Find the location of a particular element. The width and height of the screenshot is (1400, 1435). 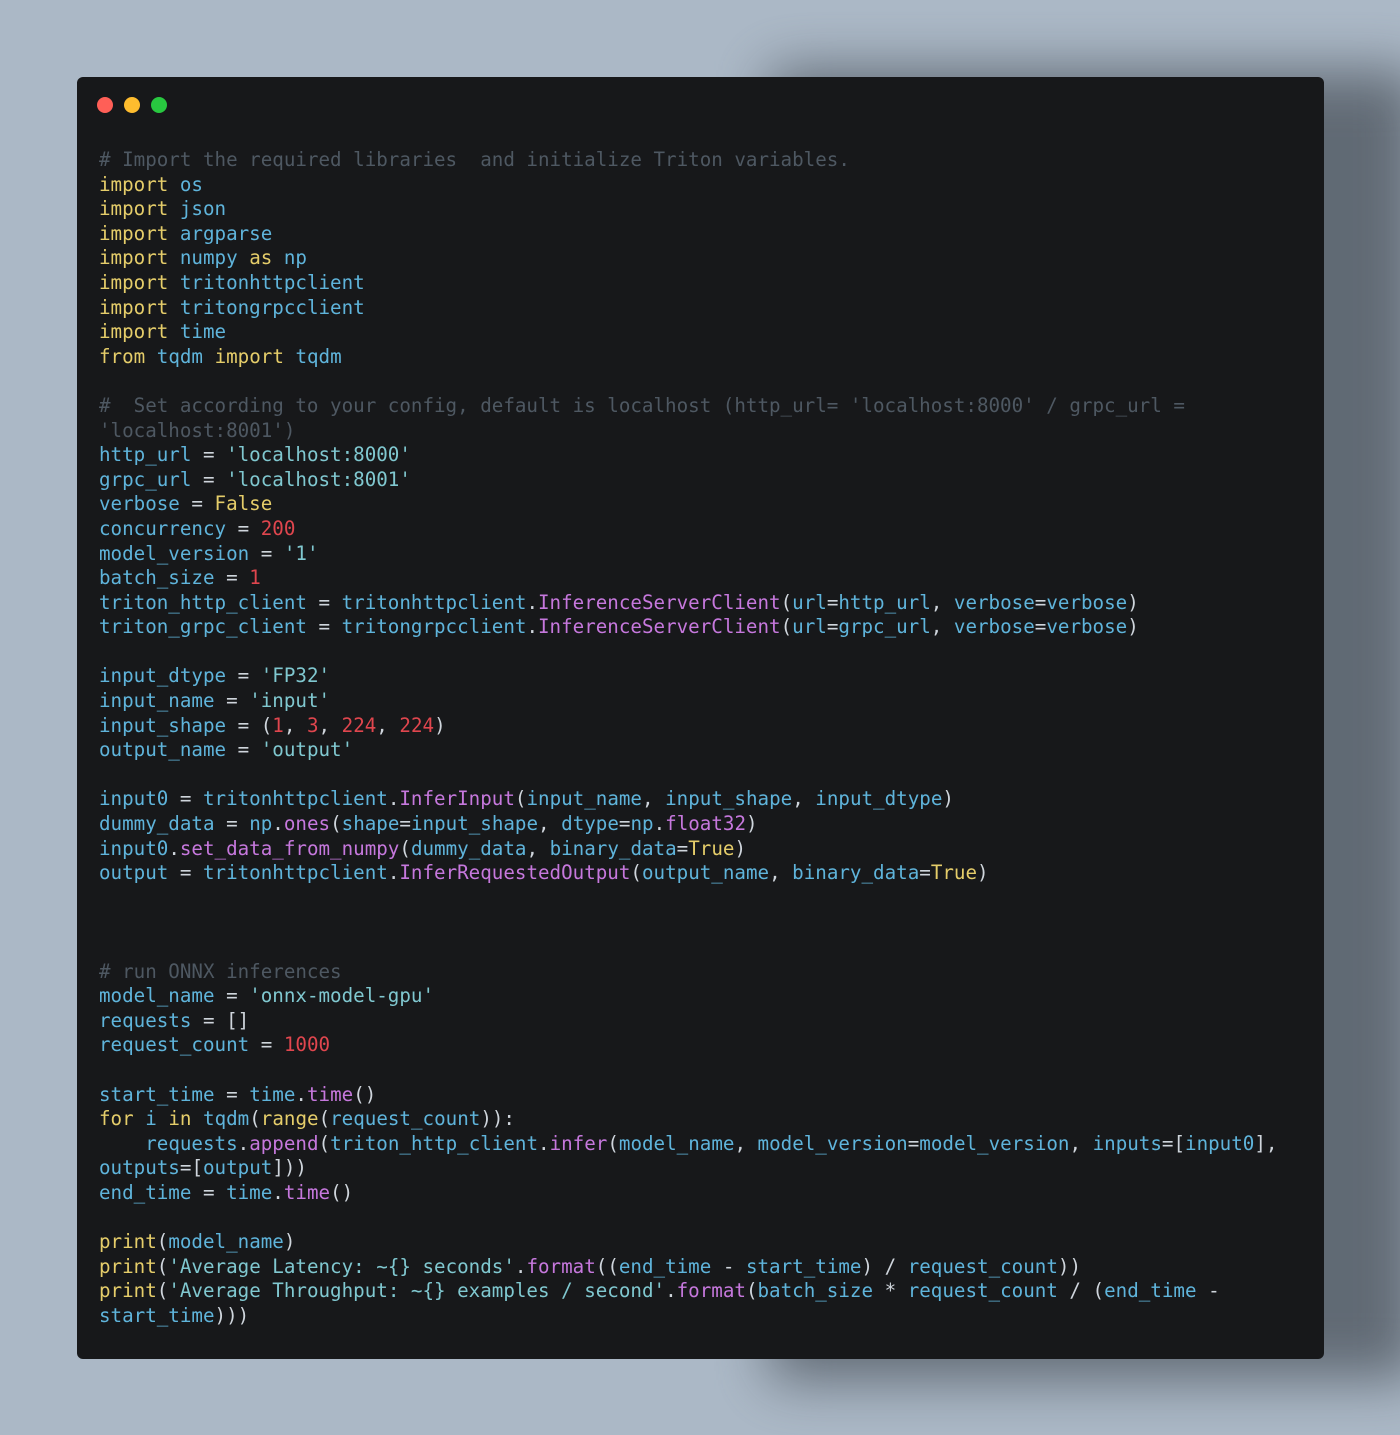

code-token-comment: 'localhost:8001') is located at coordinates (197, 430).